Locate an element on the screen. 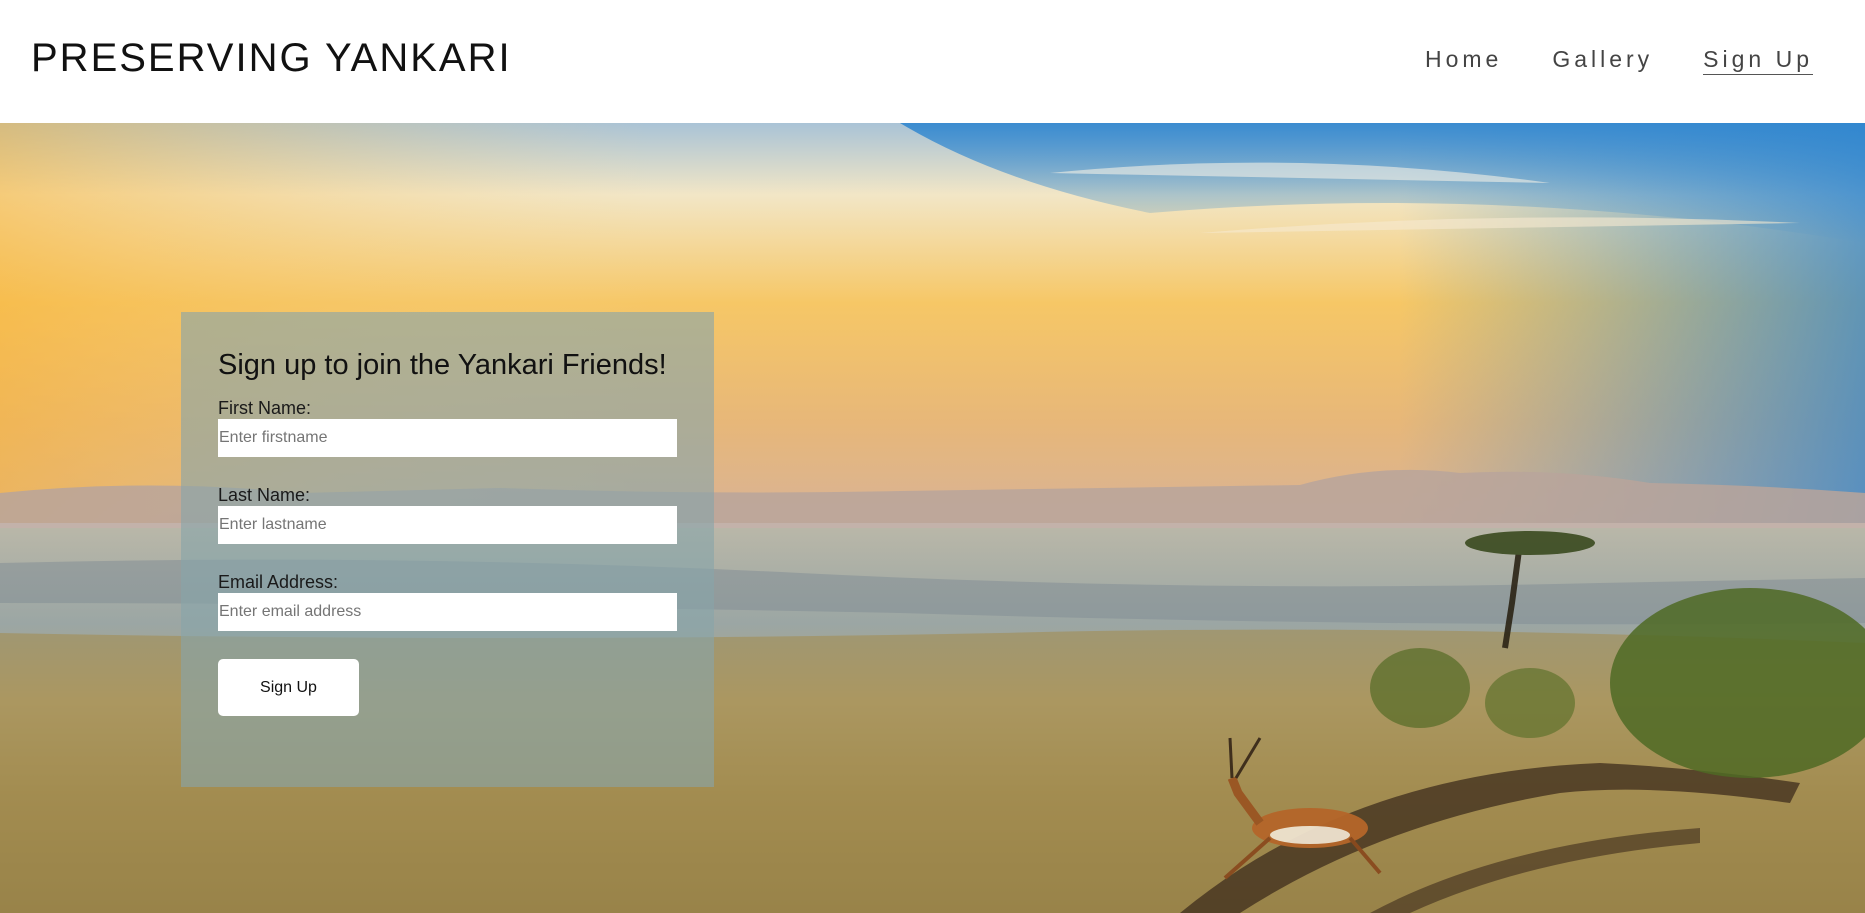 This screenshot has height=913, width=1865. main-nav: Home Gallery Sign Up is located at coordinates (1619, 59).